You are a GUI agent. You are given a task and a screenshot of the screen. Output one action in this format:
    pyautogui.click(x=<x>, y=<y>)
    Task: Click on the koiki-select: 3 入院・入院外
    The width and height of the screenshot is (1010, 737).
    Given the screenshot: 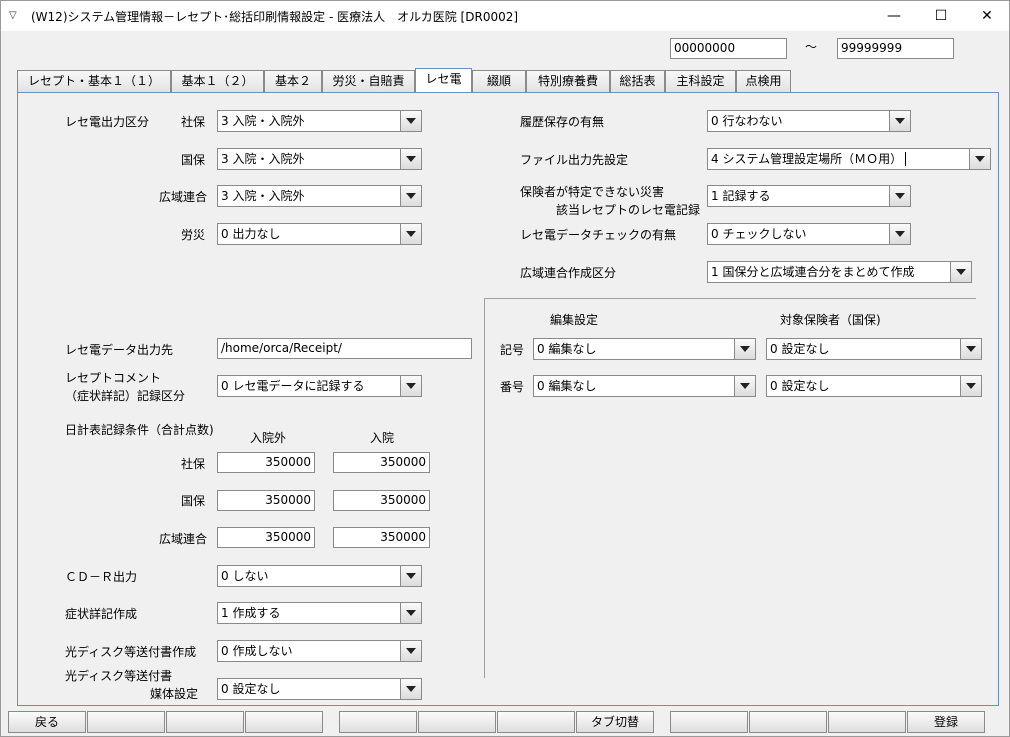 What is the action you would take?
    pyautogui.click(x=319, y=196)
    